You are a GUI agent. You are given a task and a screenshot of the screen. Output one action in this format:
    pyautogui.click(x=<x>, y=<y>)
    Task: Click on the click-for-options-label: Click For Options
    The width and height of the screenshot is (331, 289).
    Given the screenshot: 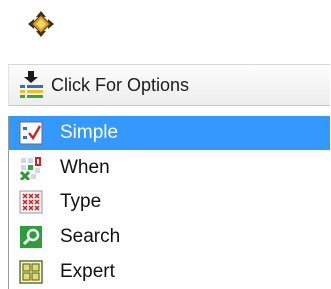 What is the action you would take?
    pyautogui.click(x=120, y=84)
    